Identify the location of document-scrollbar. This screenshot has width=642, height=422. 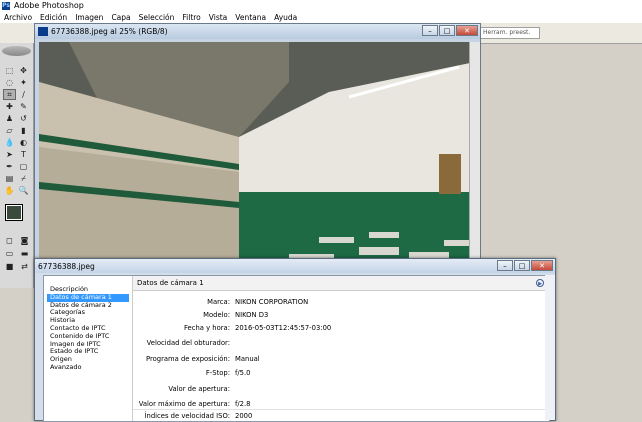
(474, 158).